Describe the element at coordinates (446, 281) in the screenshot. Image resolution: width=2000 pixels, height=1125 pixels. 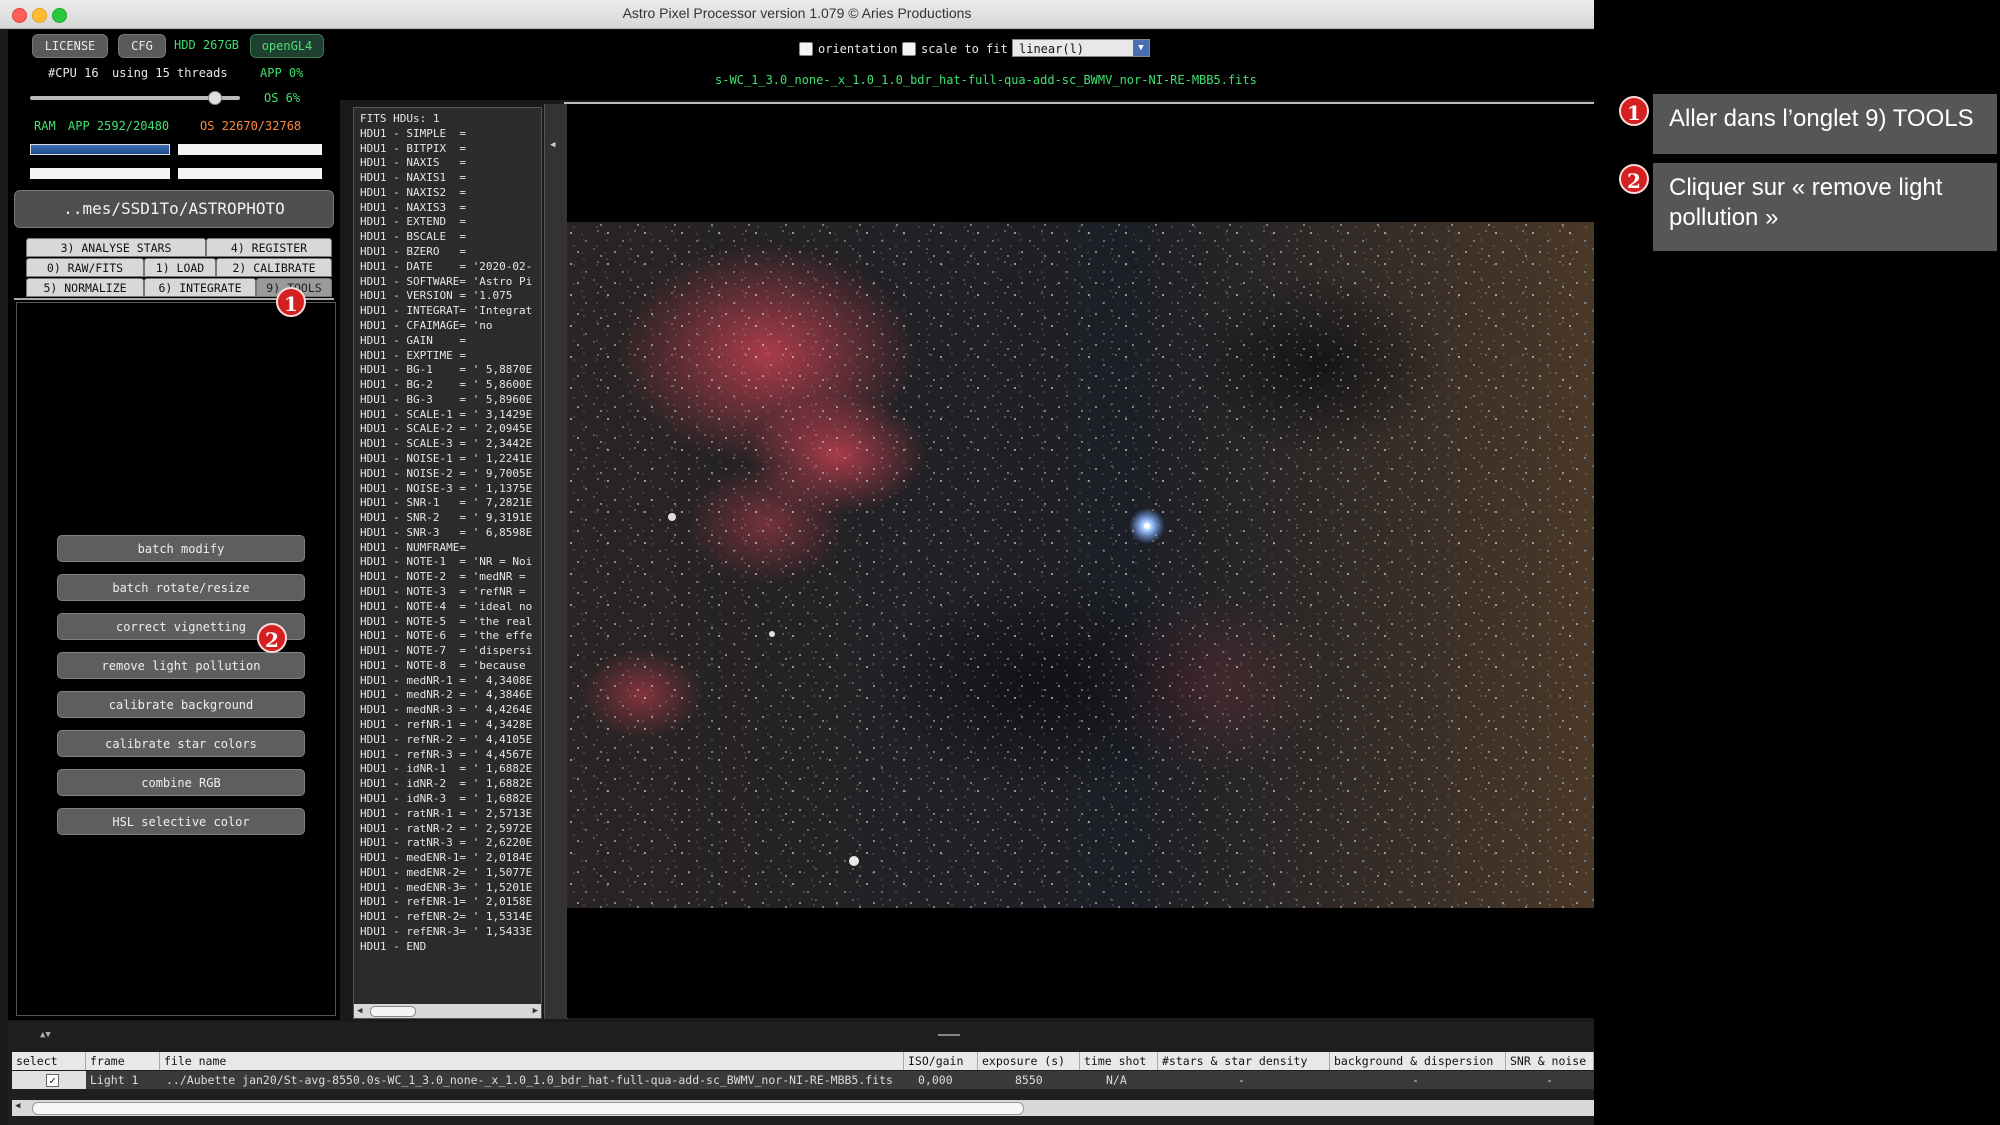
I see `fits-header-line: HDU1 - SOFTWARE= 'Astro Pi` at that location.